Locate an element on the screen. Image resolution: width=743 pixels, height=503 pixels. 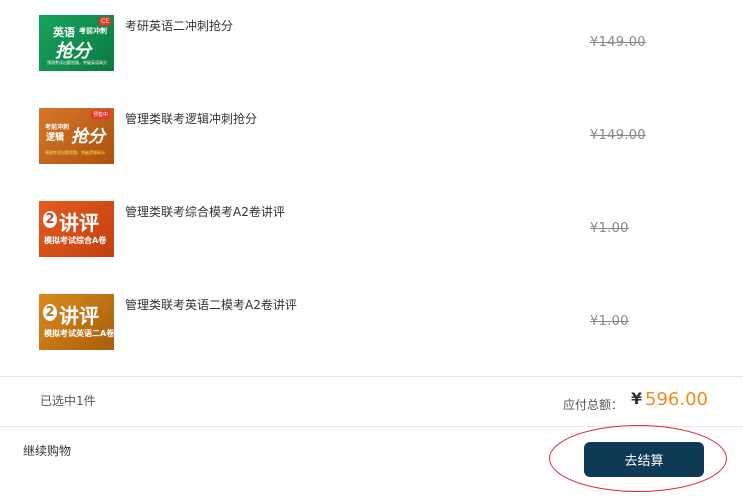
total-label: 应付总额： is located at coordinates (593, 405).